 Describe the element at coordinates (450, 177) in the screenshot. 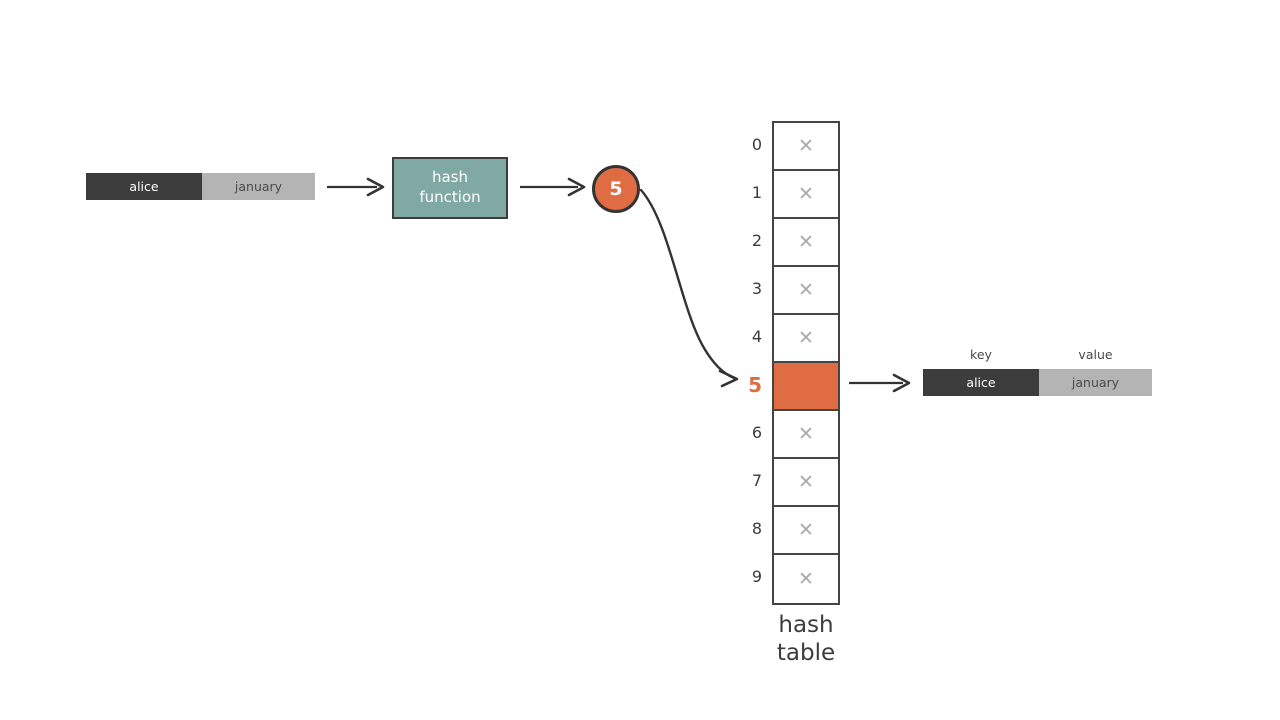

I see `hash-function-label-line1: hash` at that location.